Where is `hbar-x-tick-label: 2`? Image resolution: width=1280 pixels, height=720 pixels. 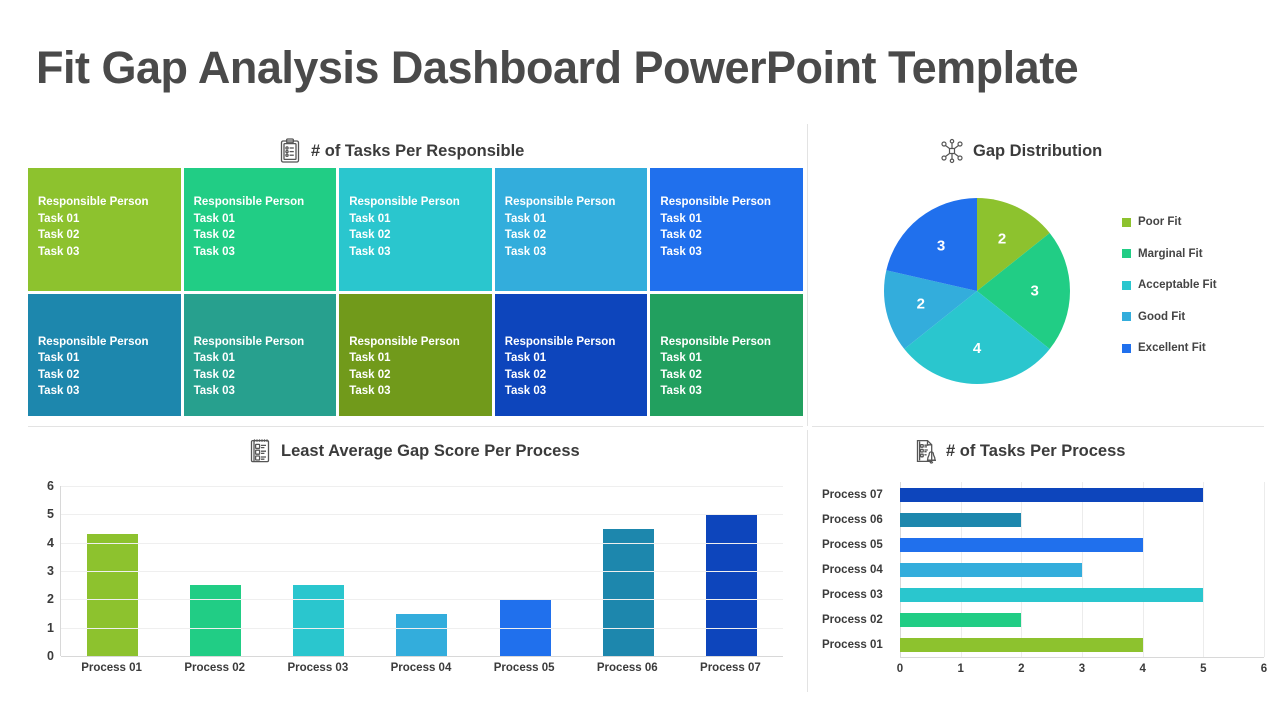
hbar-x-tick-label: 2 is located at coordinates (1021, 669).